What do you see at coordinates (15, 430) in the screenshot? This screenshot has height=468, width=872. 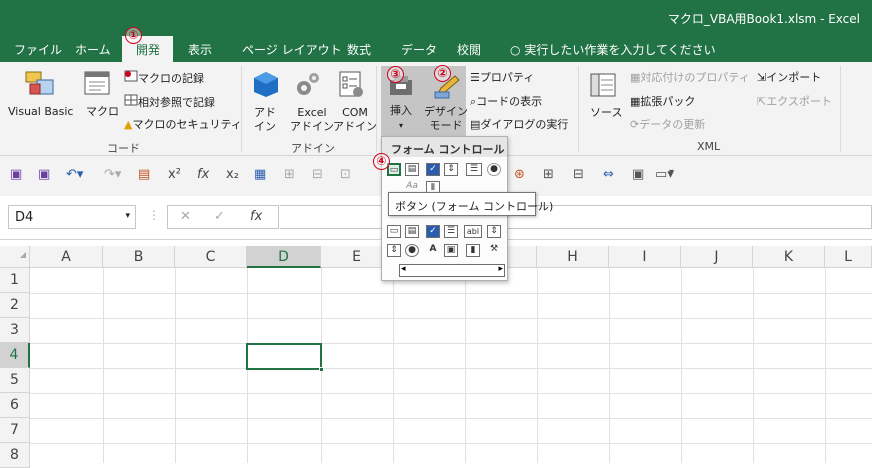 I see `row-header: 7` at bounding box center [15, 430].